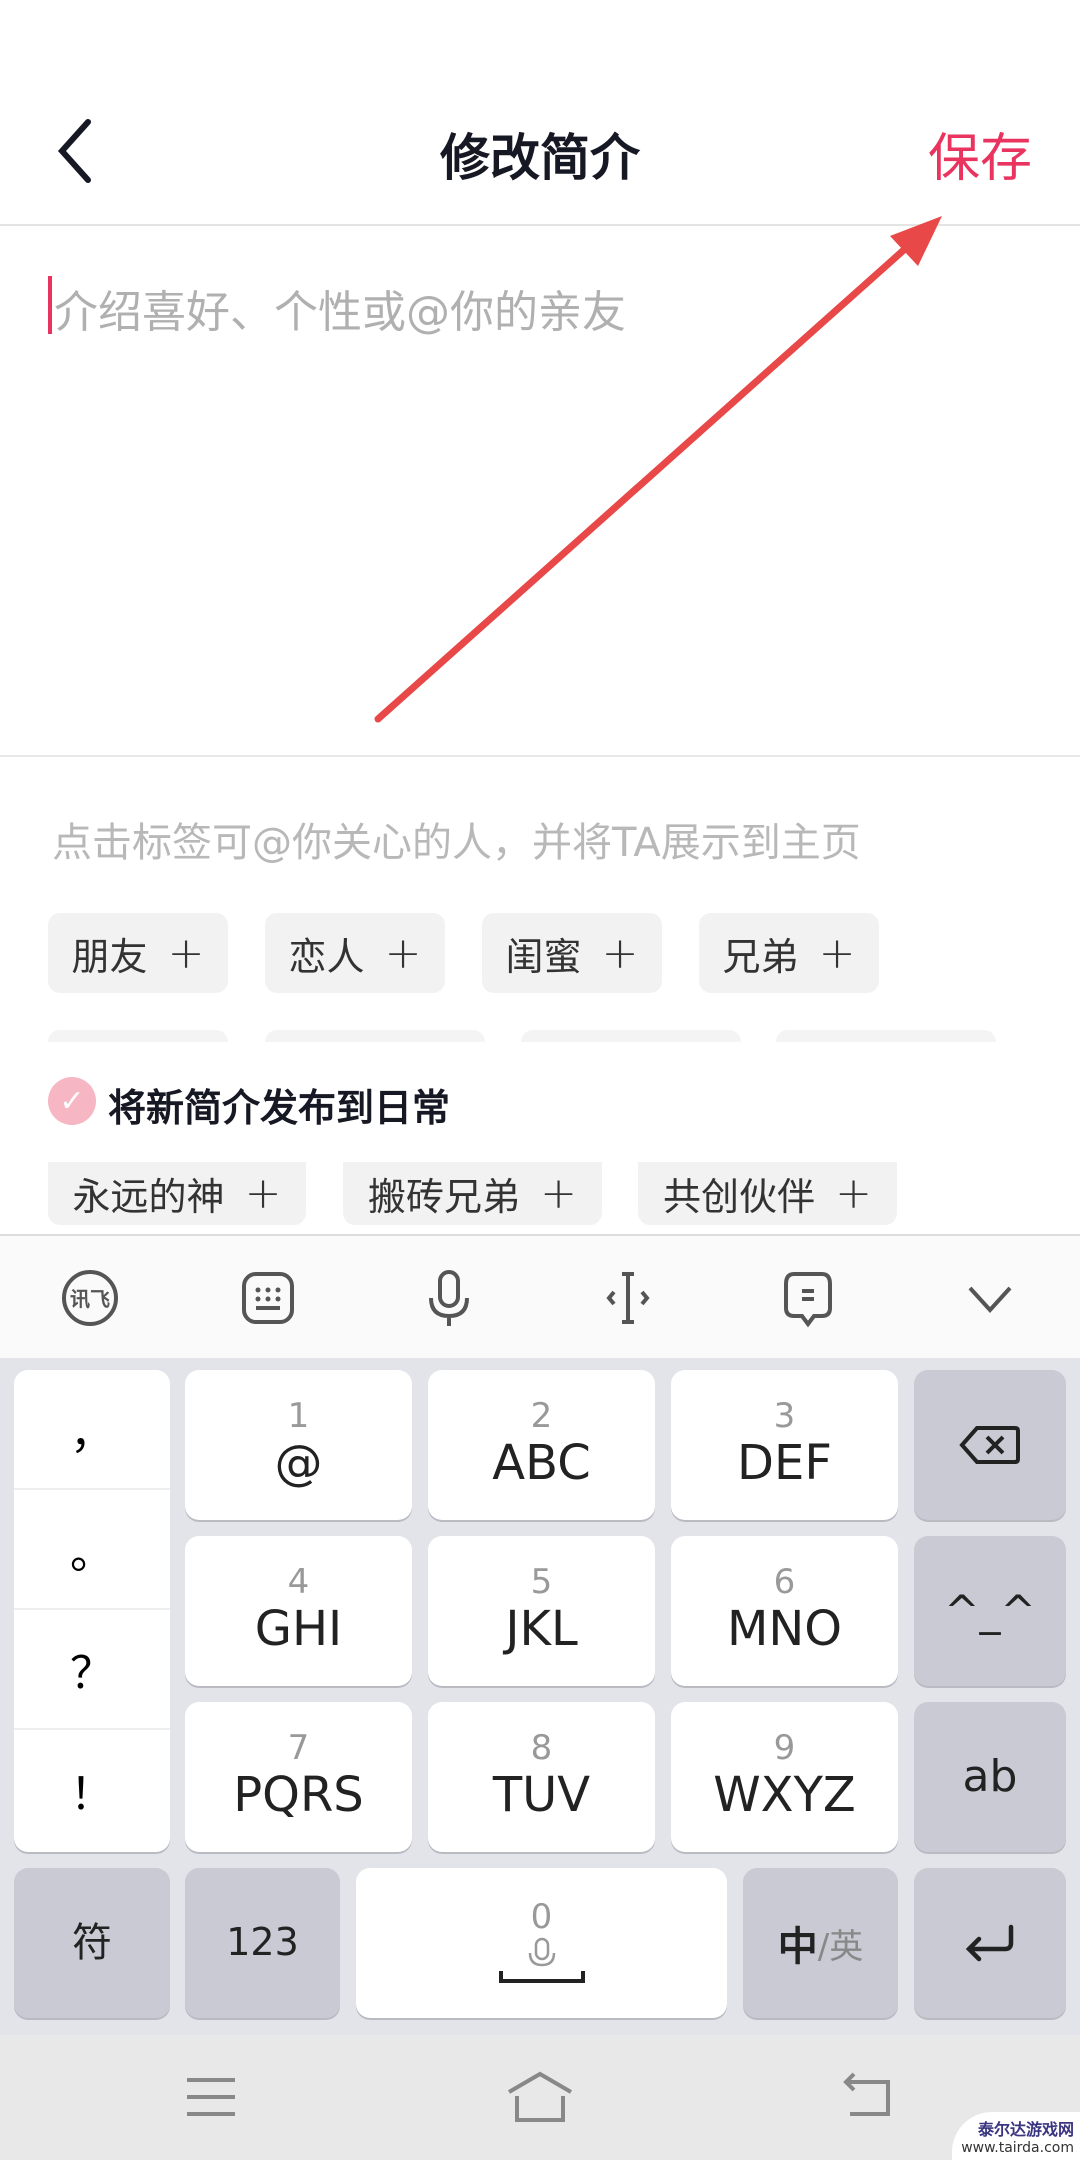 This screenshot has height=2160, width=1080. I want to click on cursor-move-icon, so click(628, 1298).